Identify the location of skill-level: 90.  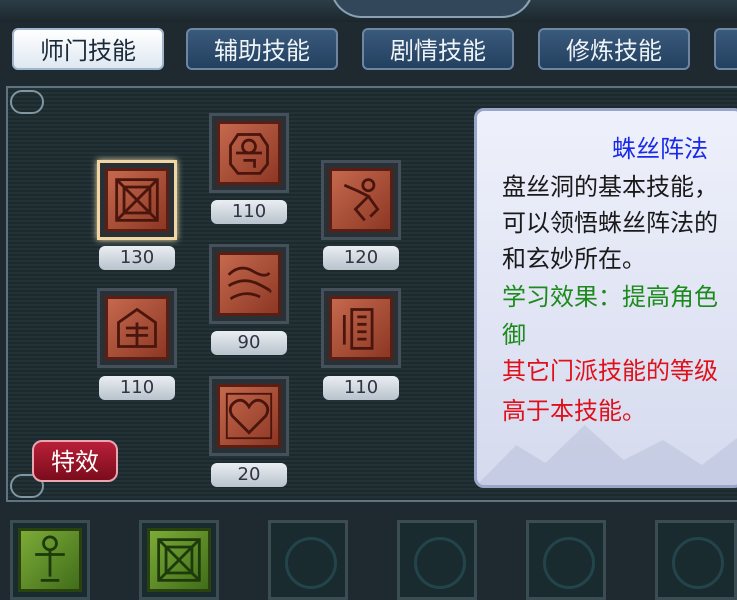
(249, 343).